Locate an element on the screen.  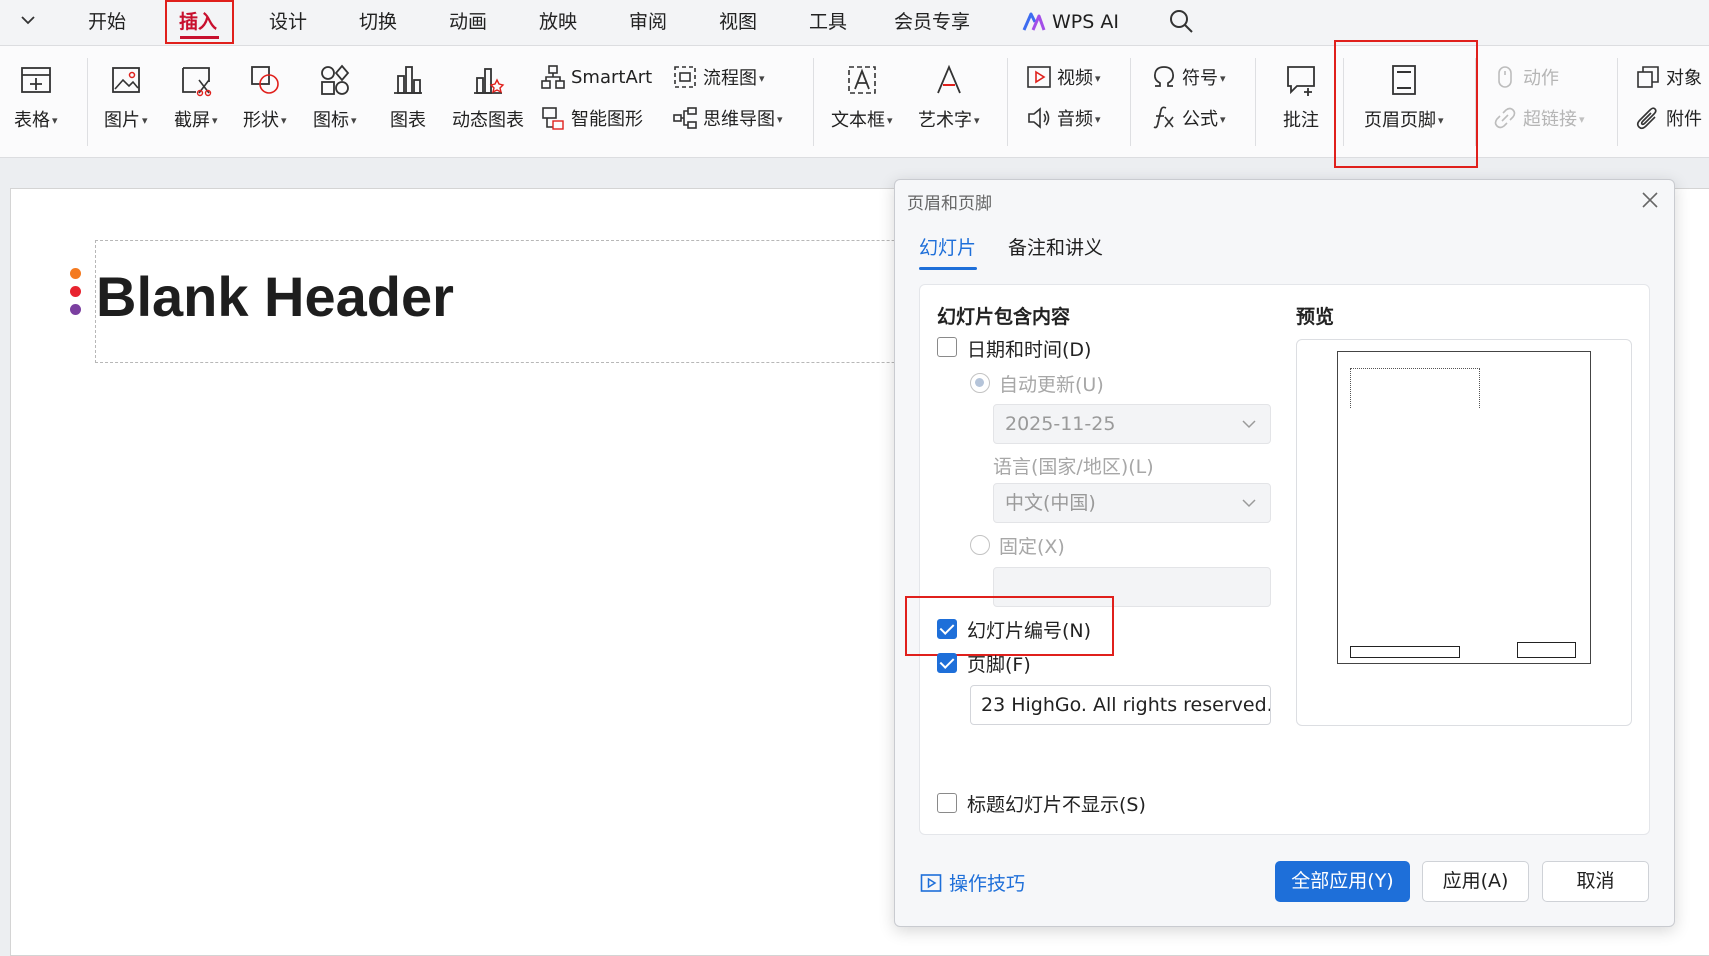
screenshot-label: 截屏 is located at coordinates (192, 120).